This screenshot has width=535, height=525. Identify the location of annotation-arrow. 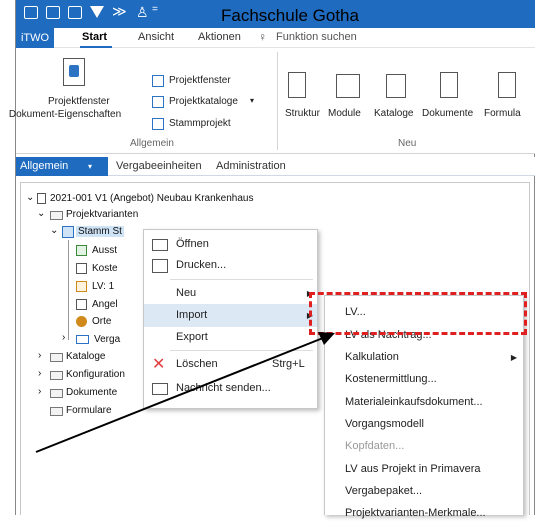
(185, 392).